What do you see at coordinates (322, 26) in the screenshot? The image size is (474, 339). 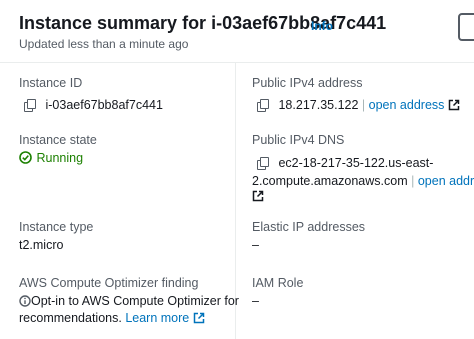 I see `info-link: Info` at bounding box center [322, 26].